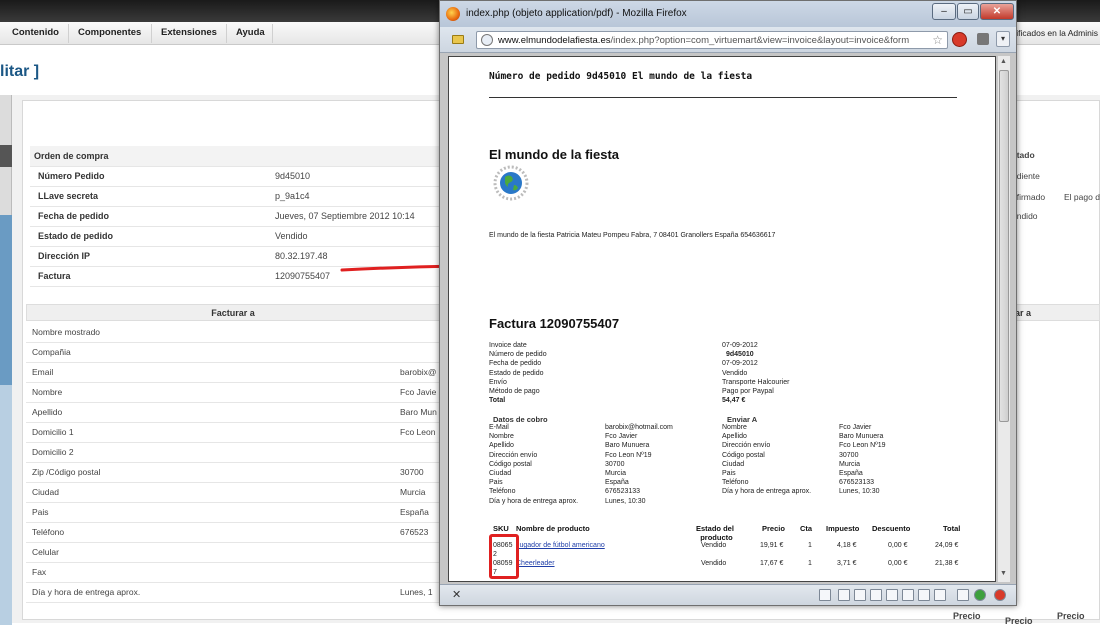 This screenshot has height=626, width=1100. Describe the element at coordinates (773, 528) in the screenshot. I see `col-header-price: Precio` at that location.